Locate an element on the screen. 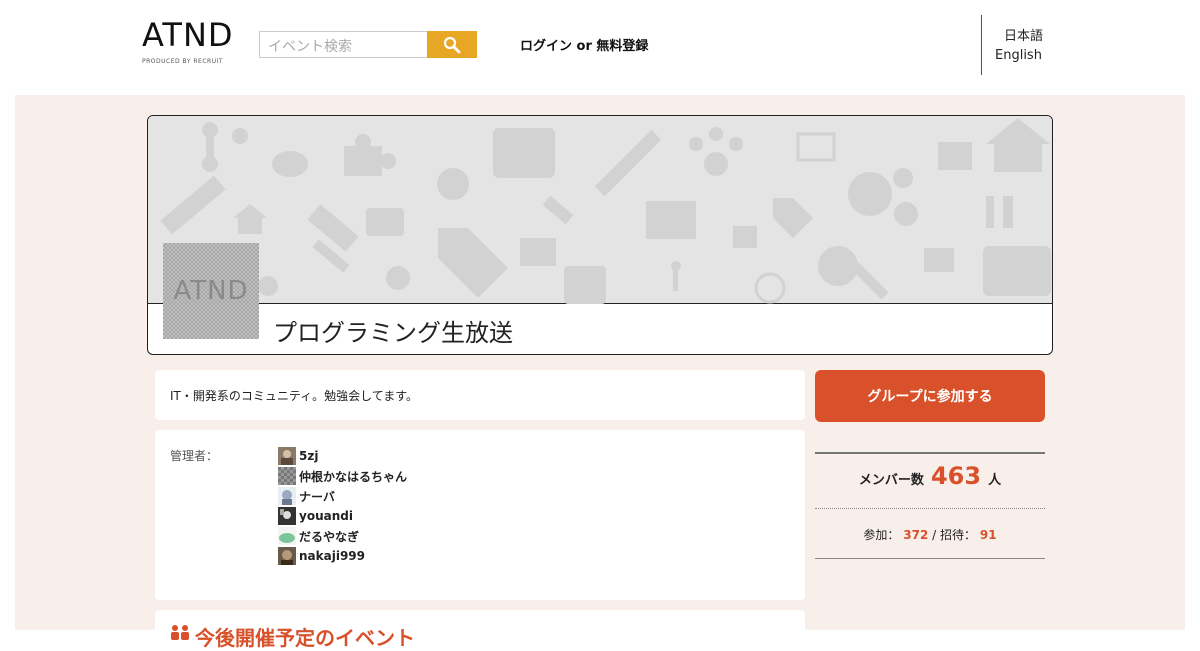 The height and width of the screenshot is (651, 1200). participation-stats: 参加： 372 / 招待： 91 is located at coordinates (930, 534).